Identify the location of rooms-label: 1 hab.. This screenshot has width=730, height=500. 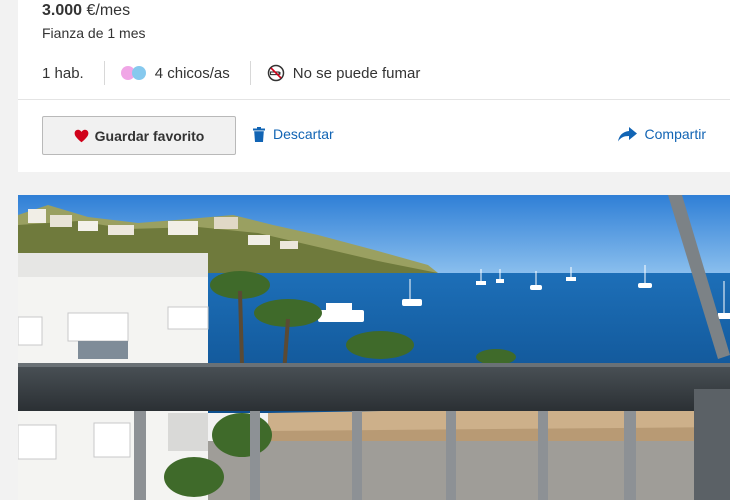
(63, 73).